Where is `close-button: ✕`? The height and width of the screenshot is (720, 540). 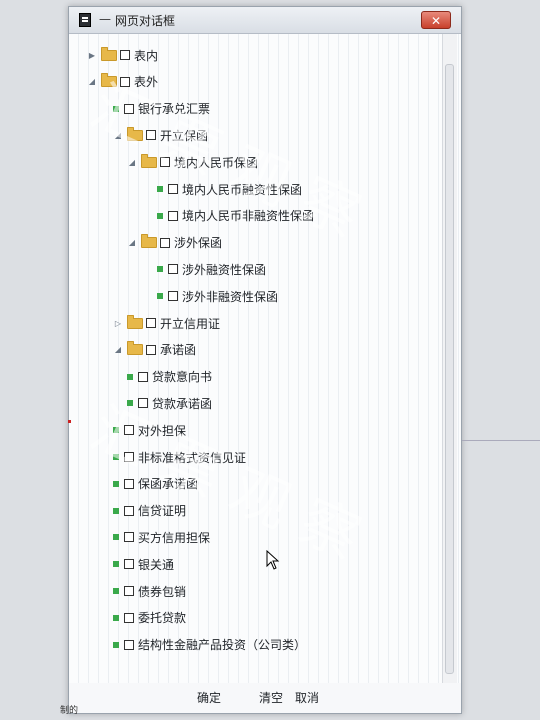 close-button: ✕ is located at coordinates (436, 20).